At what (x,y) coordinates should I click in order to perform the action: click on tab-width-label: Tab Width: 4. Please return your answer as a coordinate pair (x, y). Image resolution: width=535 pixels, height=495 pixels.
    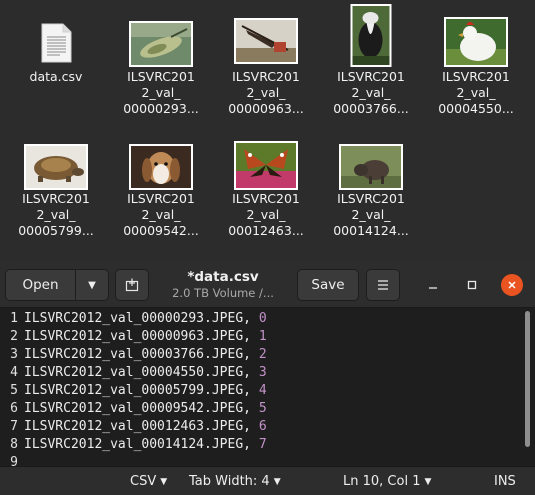
    Looking at the image, I should click on (229, 481).